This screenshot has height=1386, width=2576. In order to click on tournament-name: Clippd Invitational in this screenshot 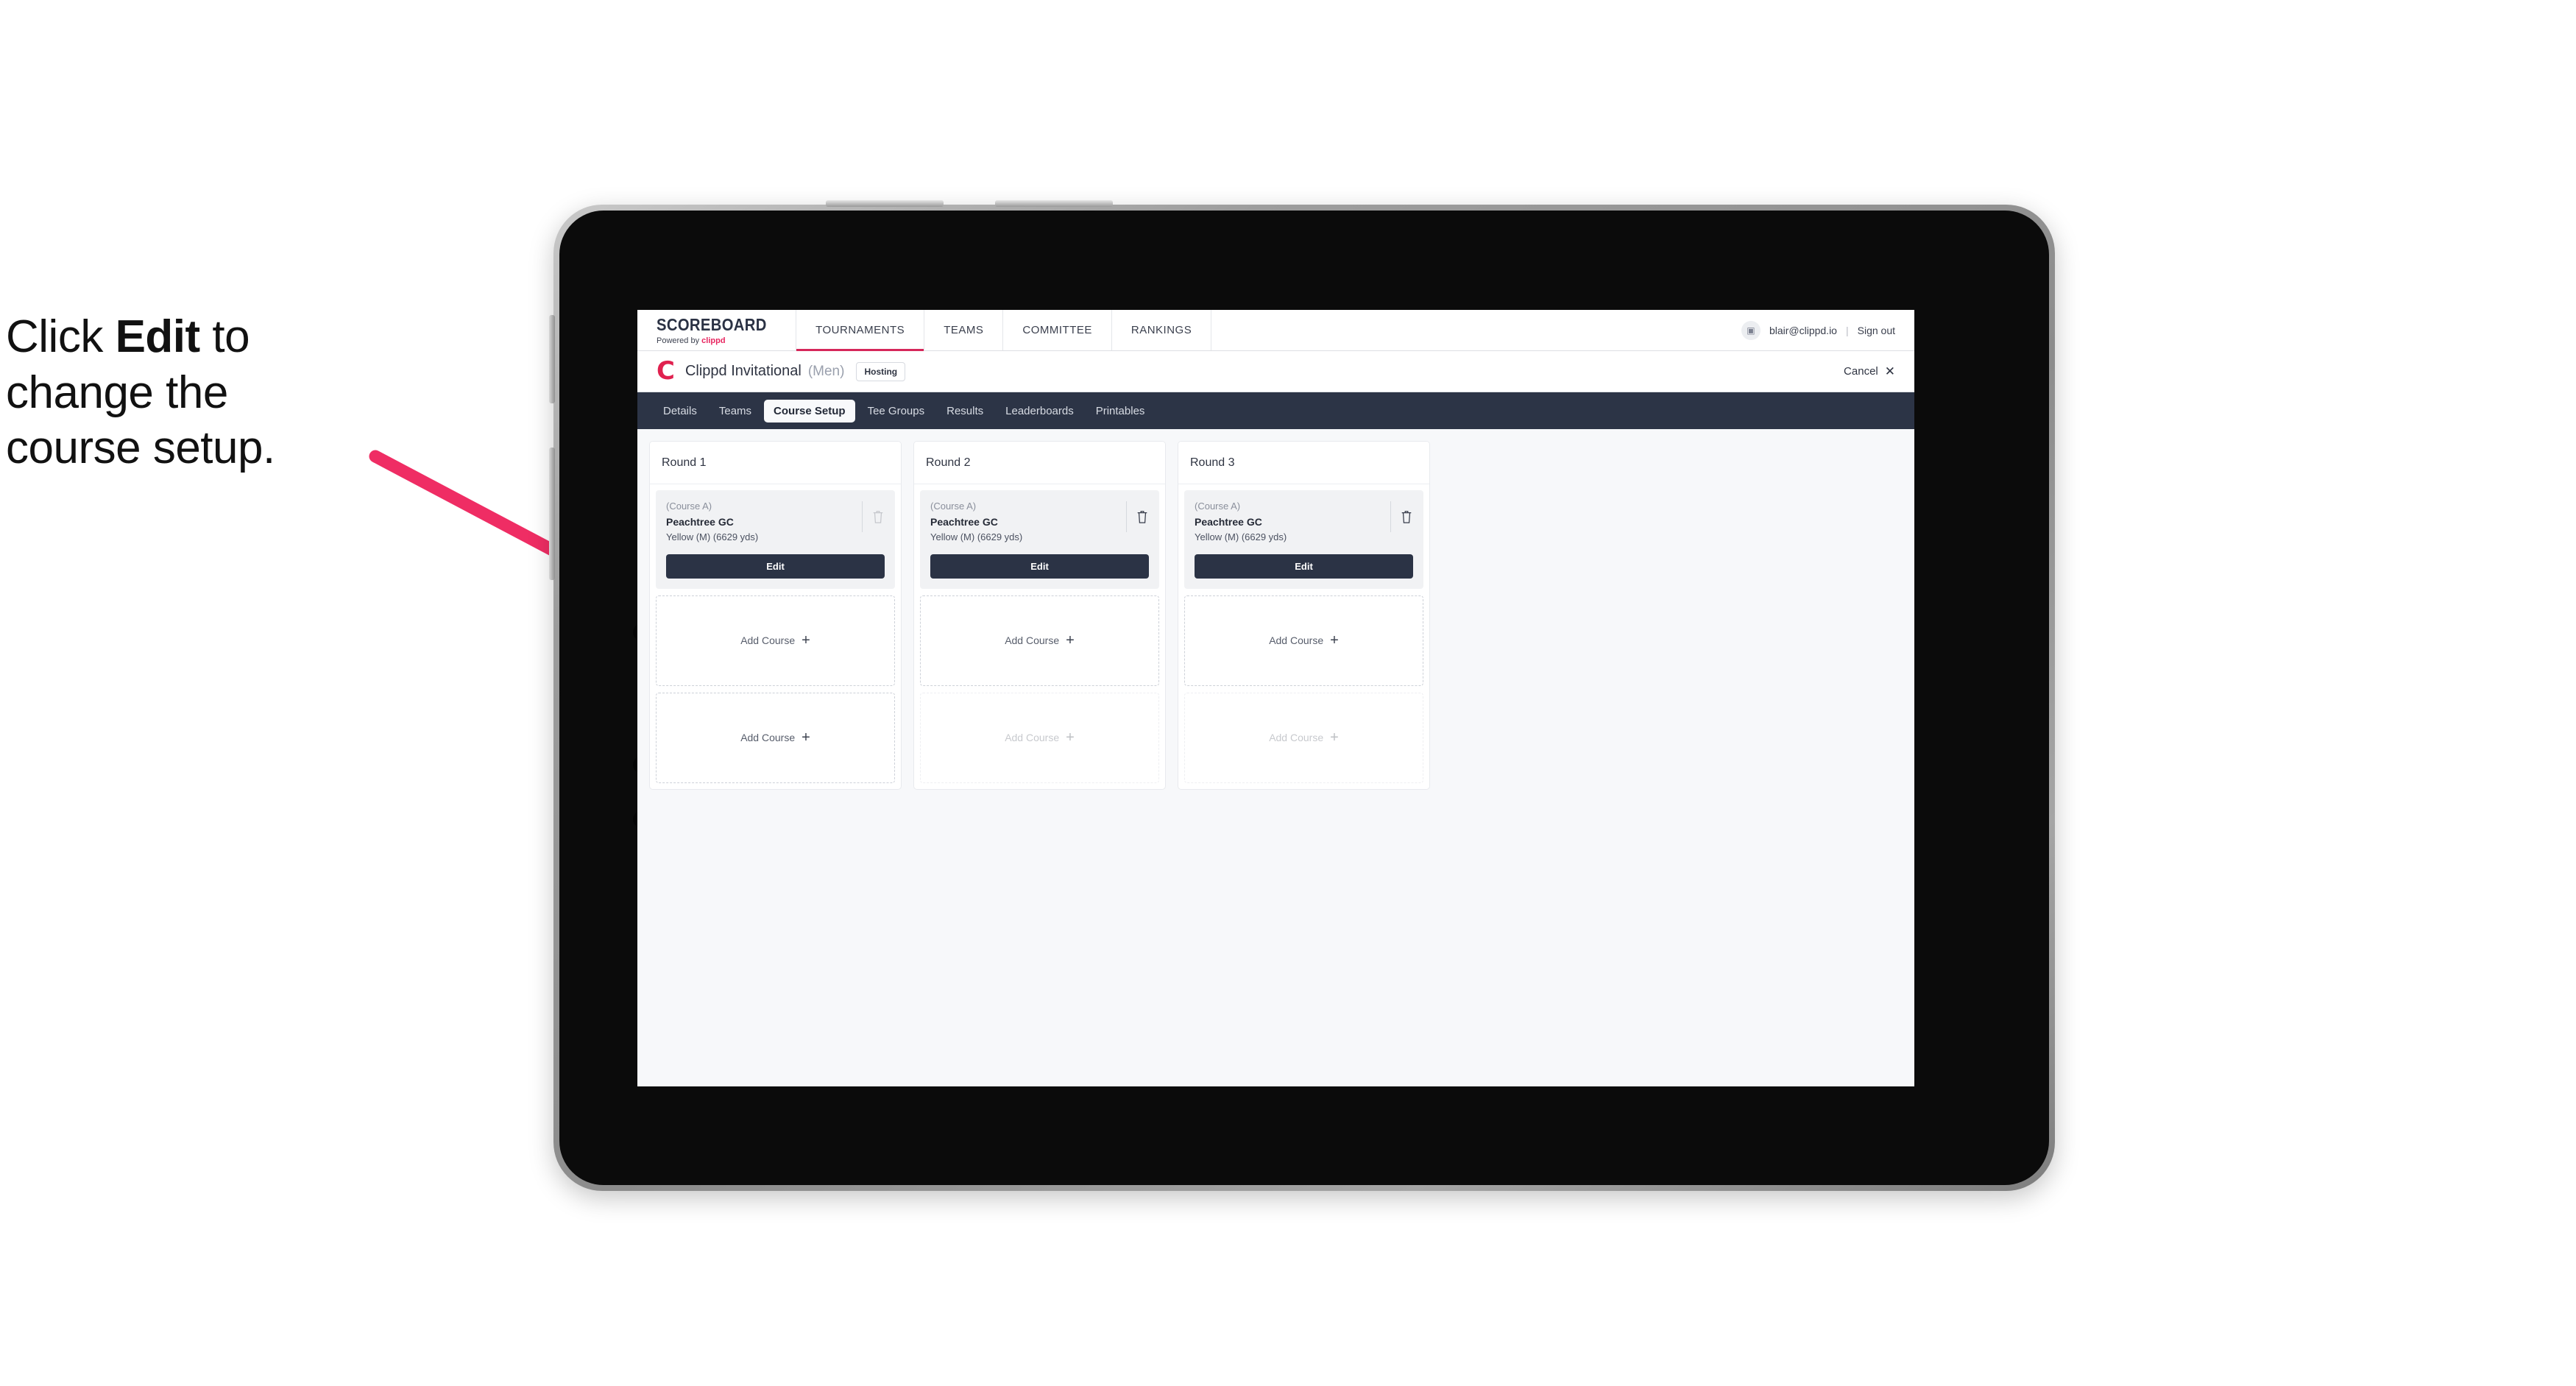, I will do `click(743, 371)`.